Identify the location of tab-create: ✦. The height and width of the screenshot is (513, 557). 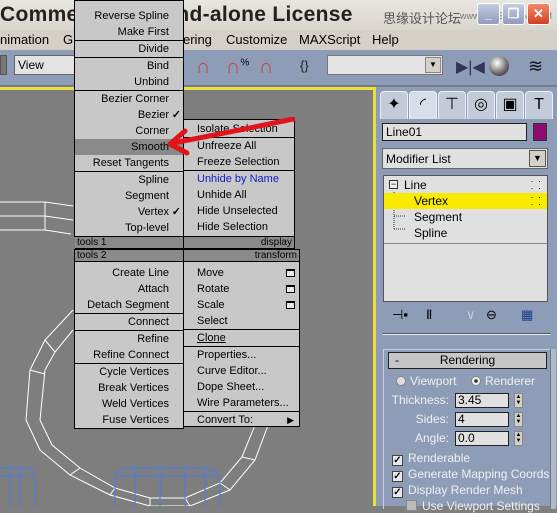
(394, 105).